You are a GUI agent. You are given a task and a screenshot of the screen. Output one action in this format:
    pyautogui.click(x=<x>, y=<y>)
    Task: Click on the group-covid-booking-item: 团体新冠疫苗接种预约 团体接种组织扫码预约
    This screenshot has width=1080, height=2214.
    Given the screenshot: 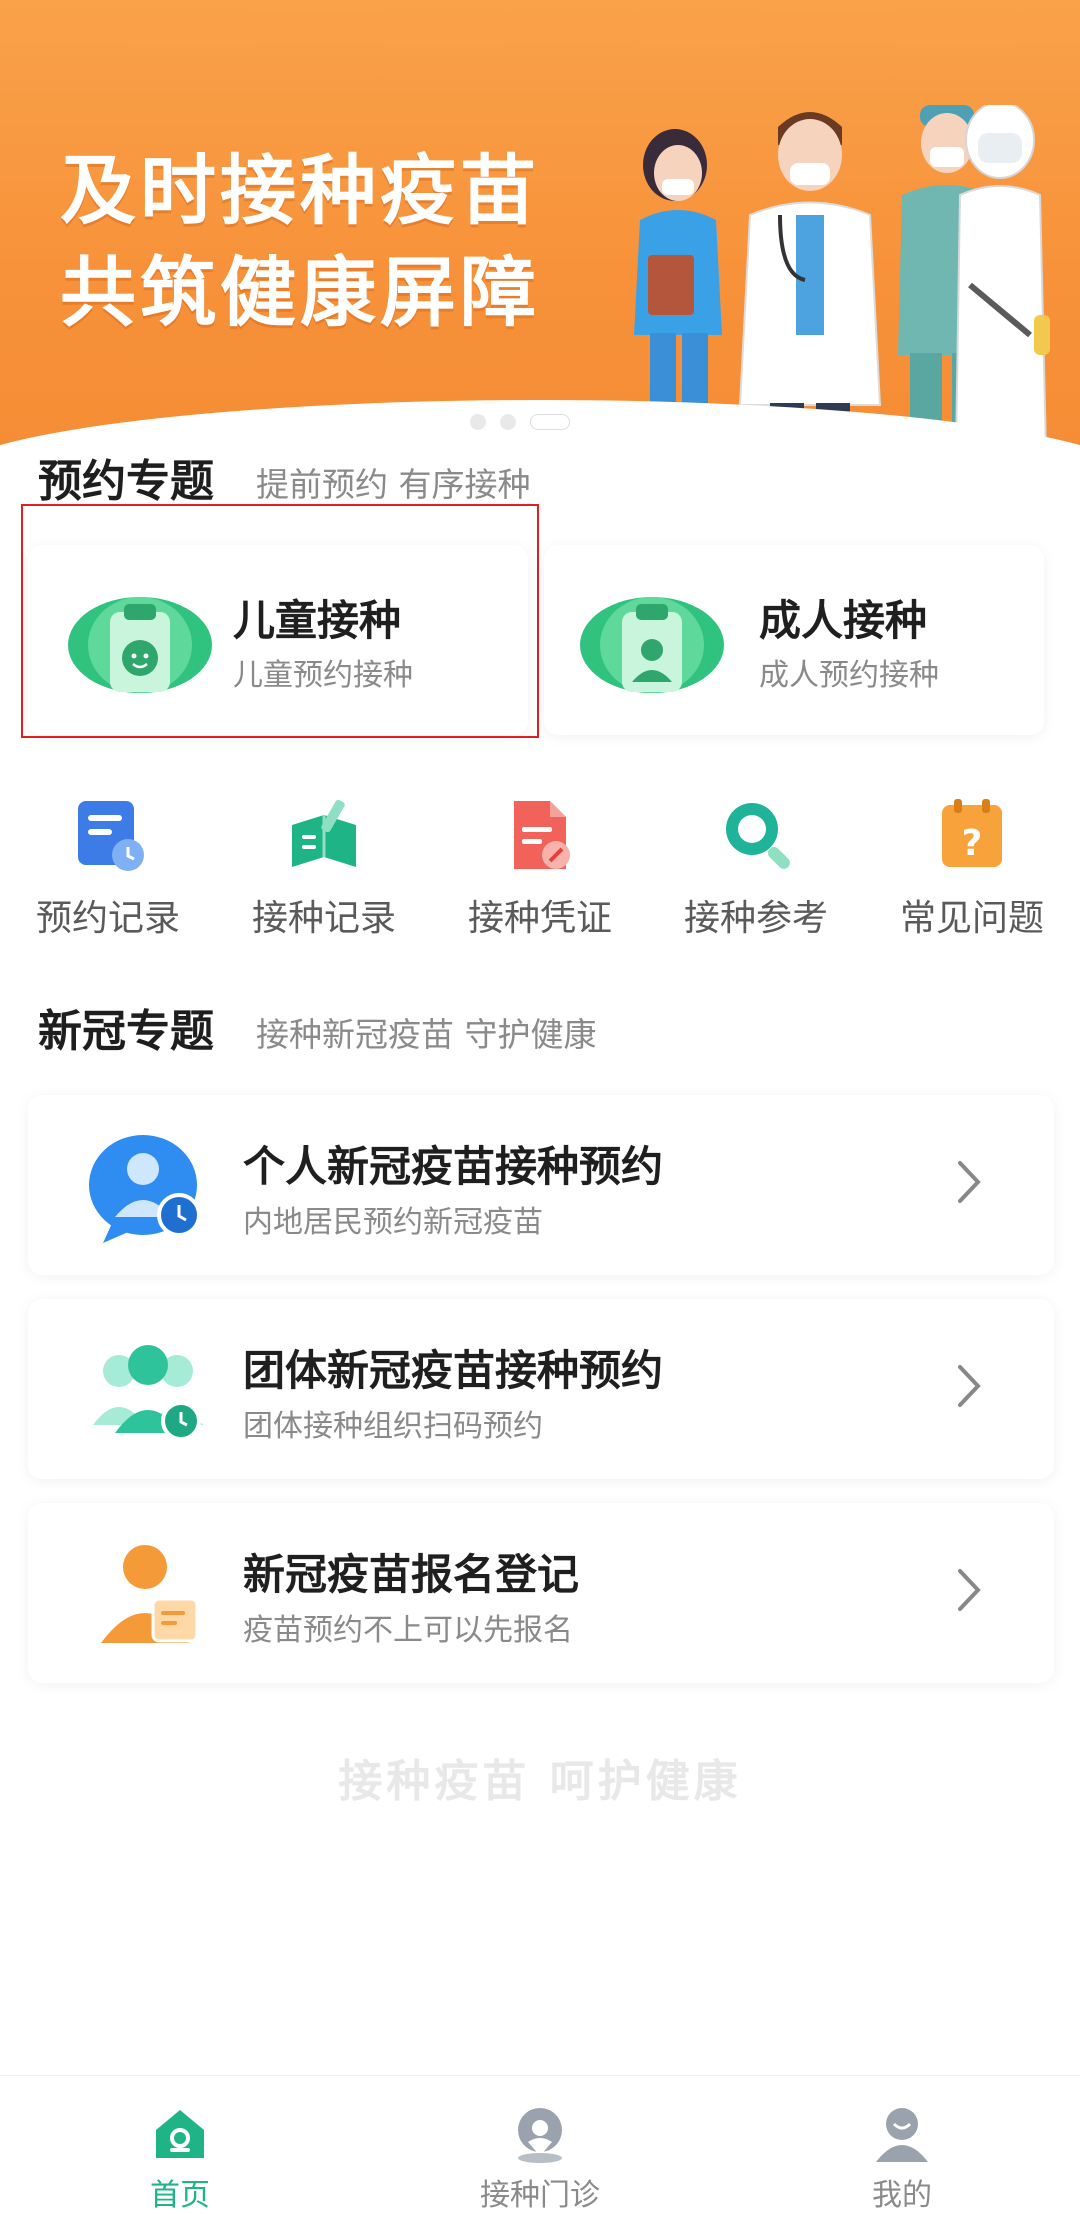 What is the action you would take?
    pyautogui.click(x=541, y=1389)
    